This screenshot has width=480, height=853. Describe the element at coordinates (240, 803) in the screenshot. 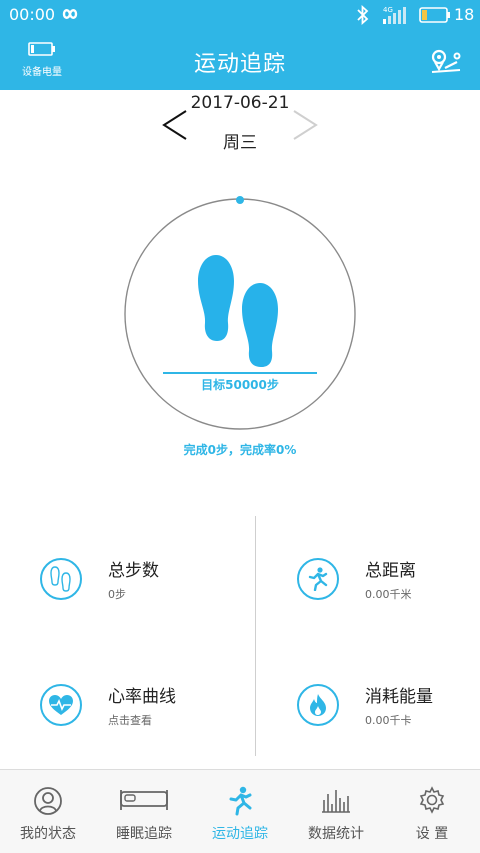

I see `running-icon` at that location.